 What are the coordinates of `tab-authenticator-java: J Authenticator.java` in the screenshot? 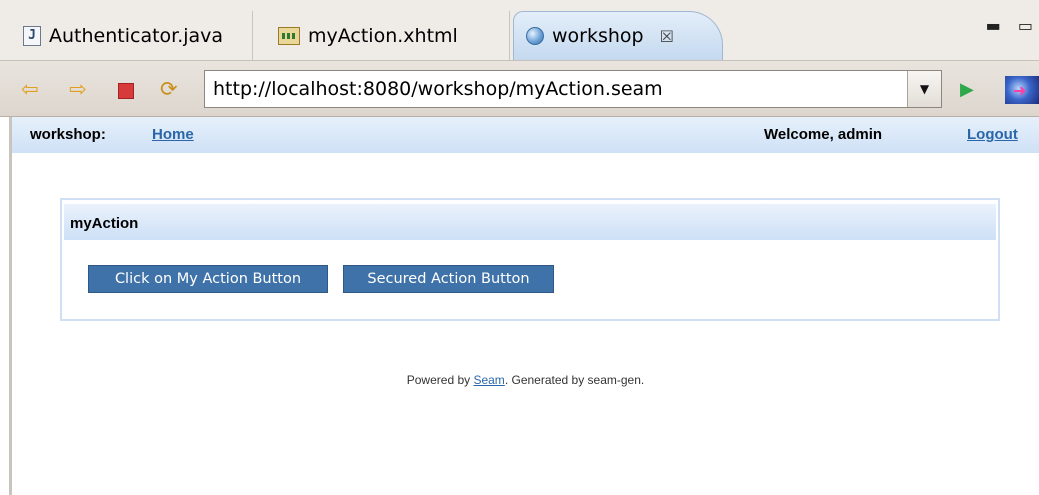 It's located at (130, 35).